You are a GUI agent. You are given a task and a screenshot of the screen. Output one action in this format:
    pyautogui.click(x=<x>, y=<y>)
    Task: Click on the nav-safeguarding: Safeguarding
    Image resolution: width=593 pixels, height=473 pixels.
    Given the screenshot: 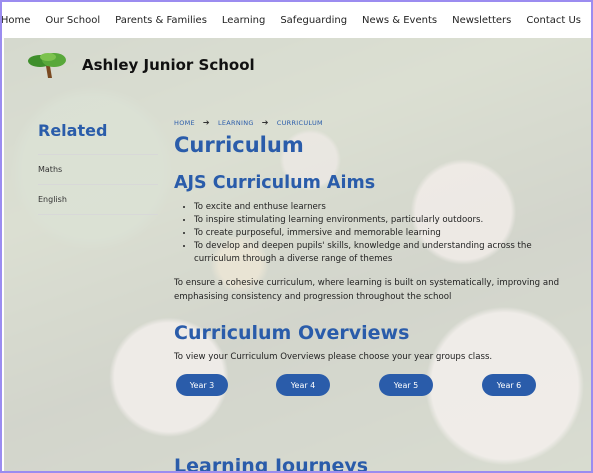 What is the action you would take?
    pyautogui.click(x=313, y=20)
    